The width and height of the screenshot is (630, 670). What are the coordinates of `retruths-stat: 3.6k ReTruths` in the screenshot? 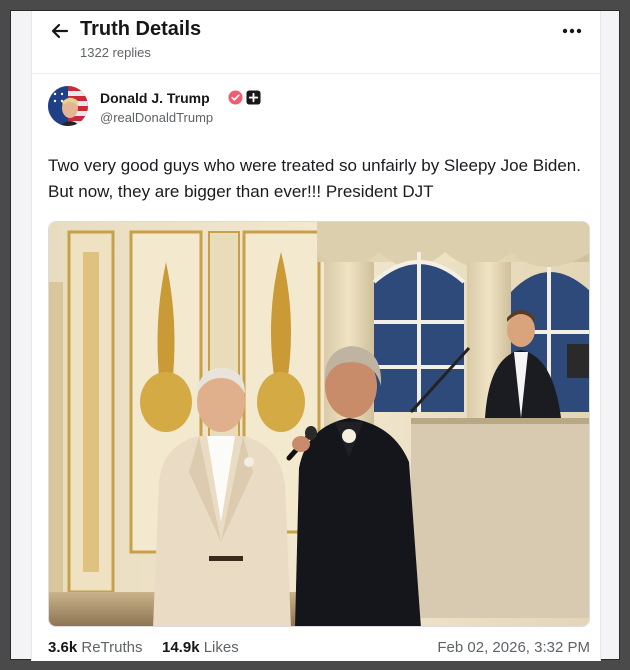 It's located at (95, 647).